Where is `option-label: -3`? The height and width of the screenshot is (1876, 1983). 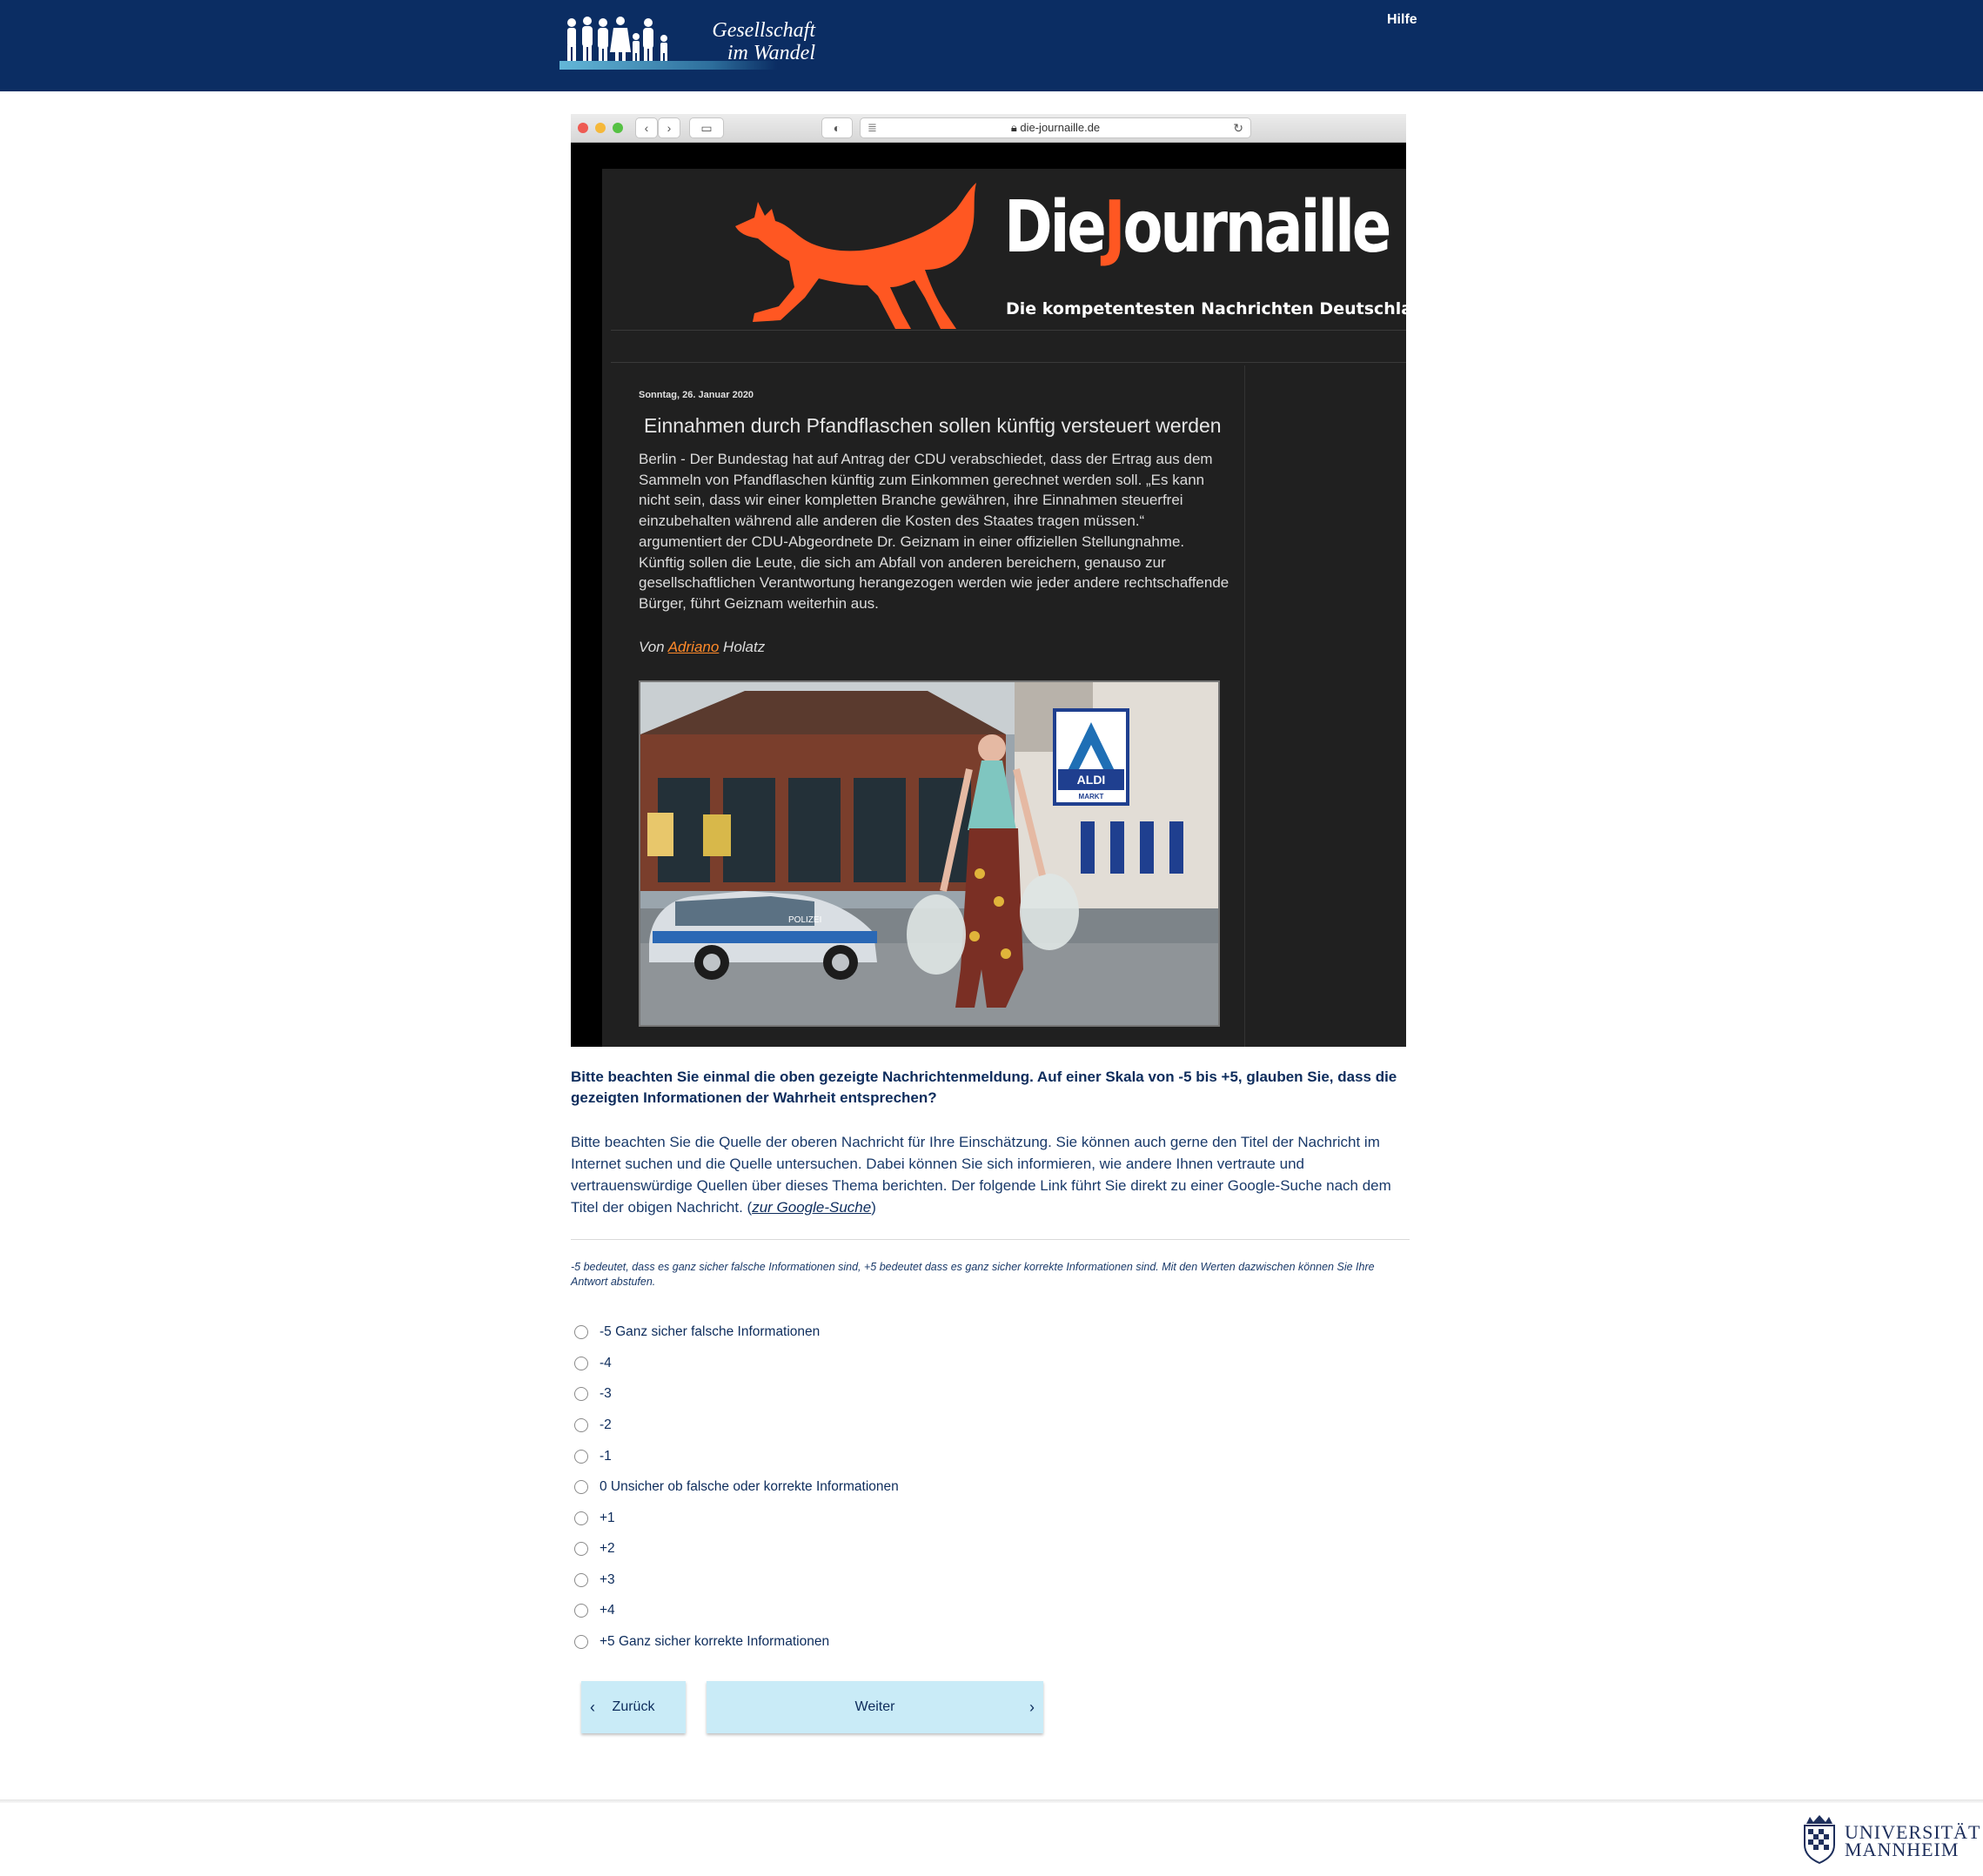 option-label: -3 is located at coordinates (606, 1393).